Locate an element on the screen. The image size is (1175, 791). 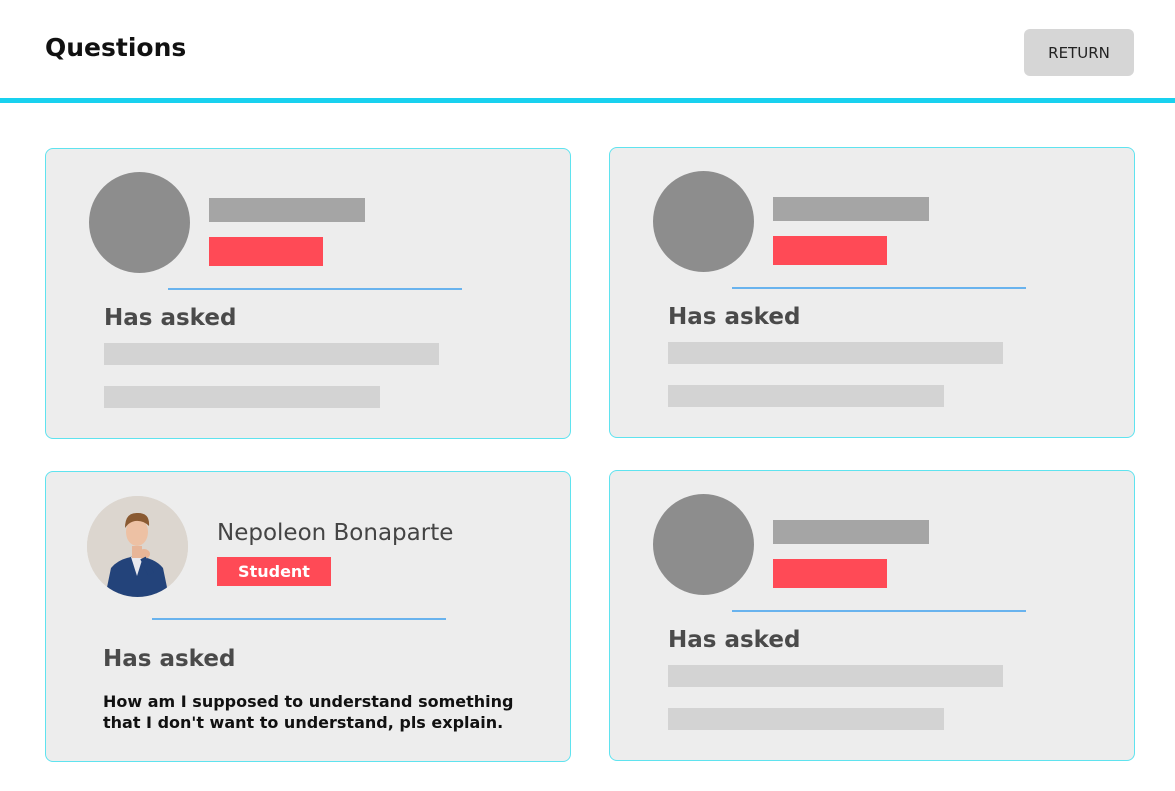
header: Questions RETURN is located at coordinates (587, 51).